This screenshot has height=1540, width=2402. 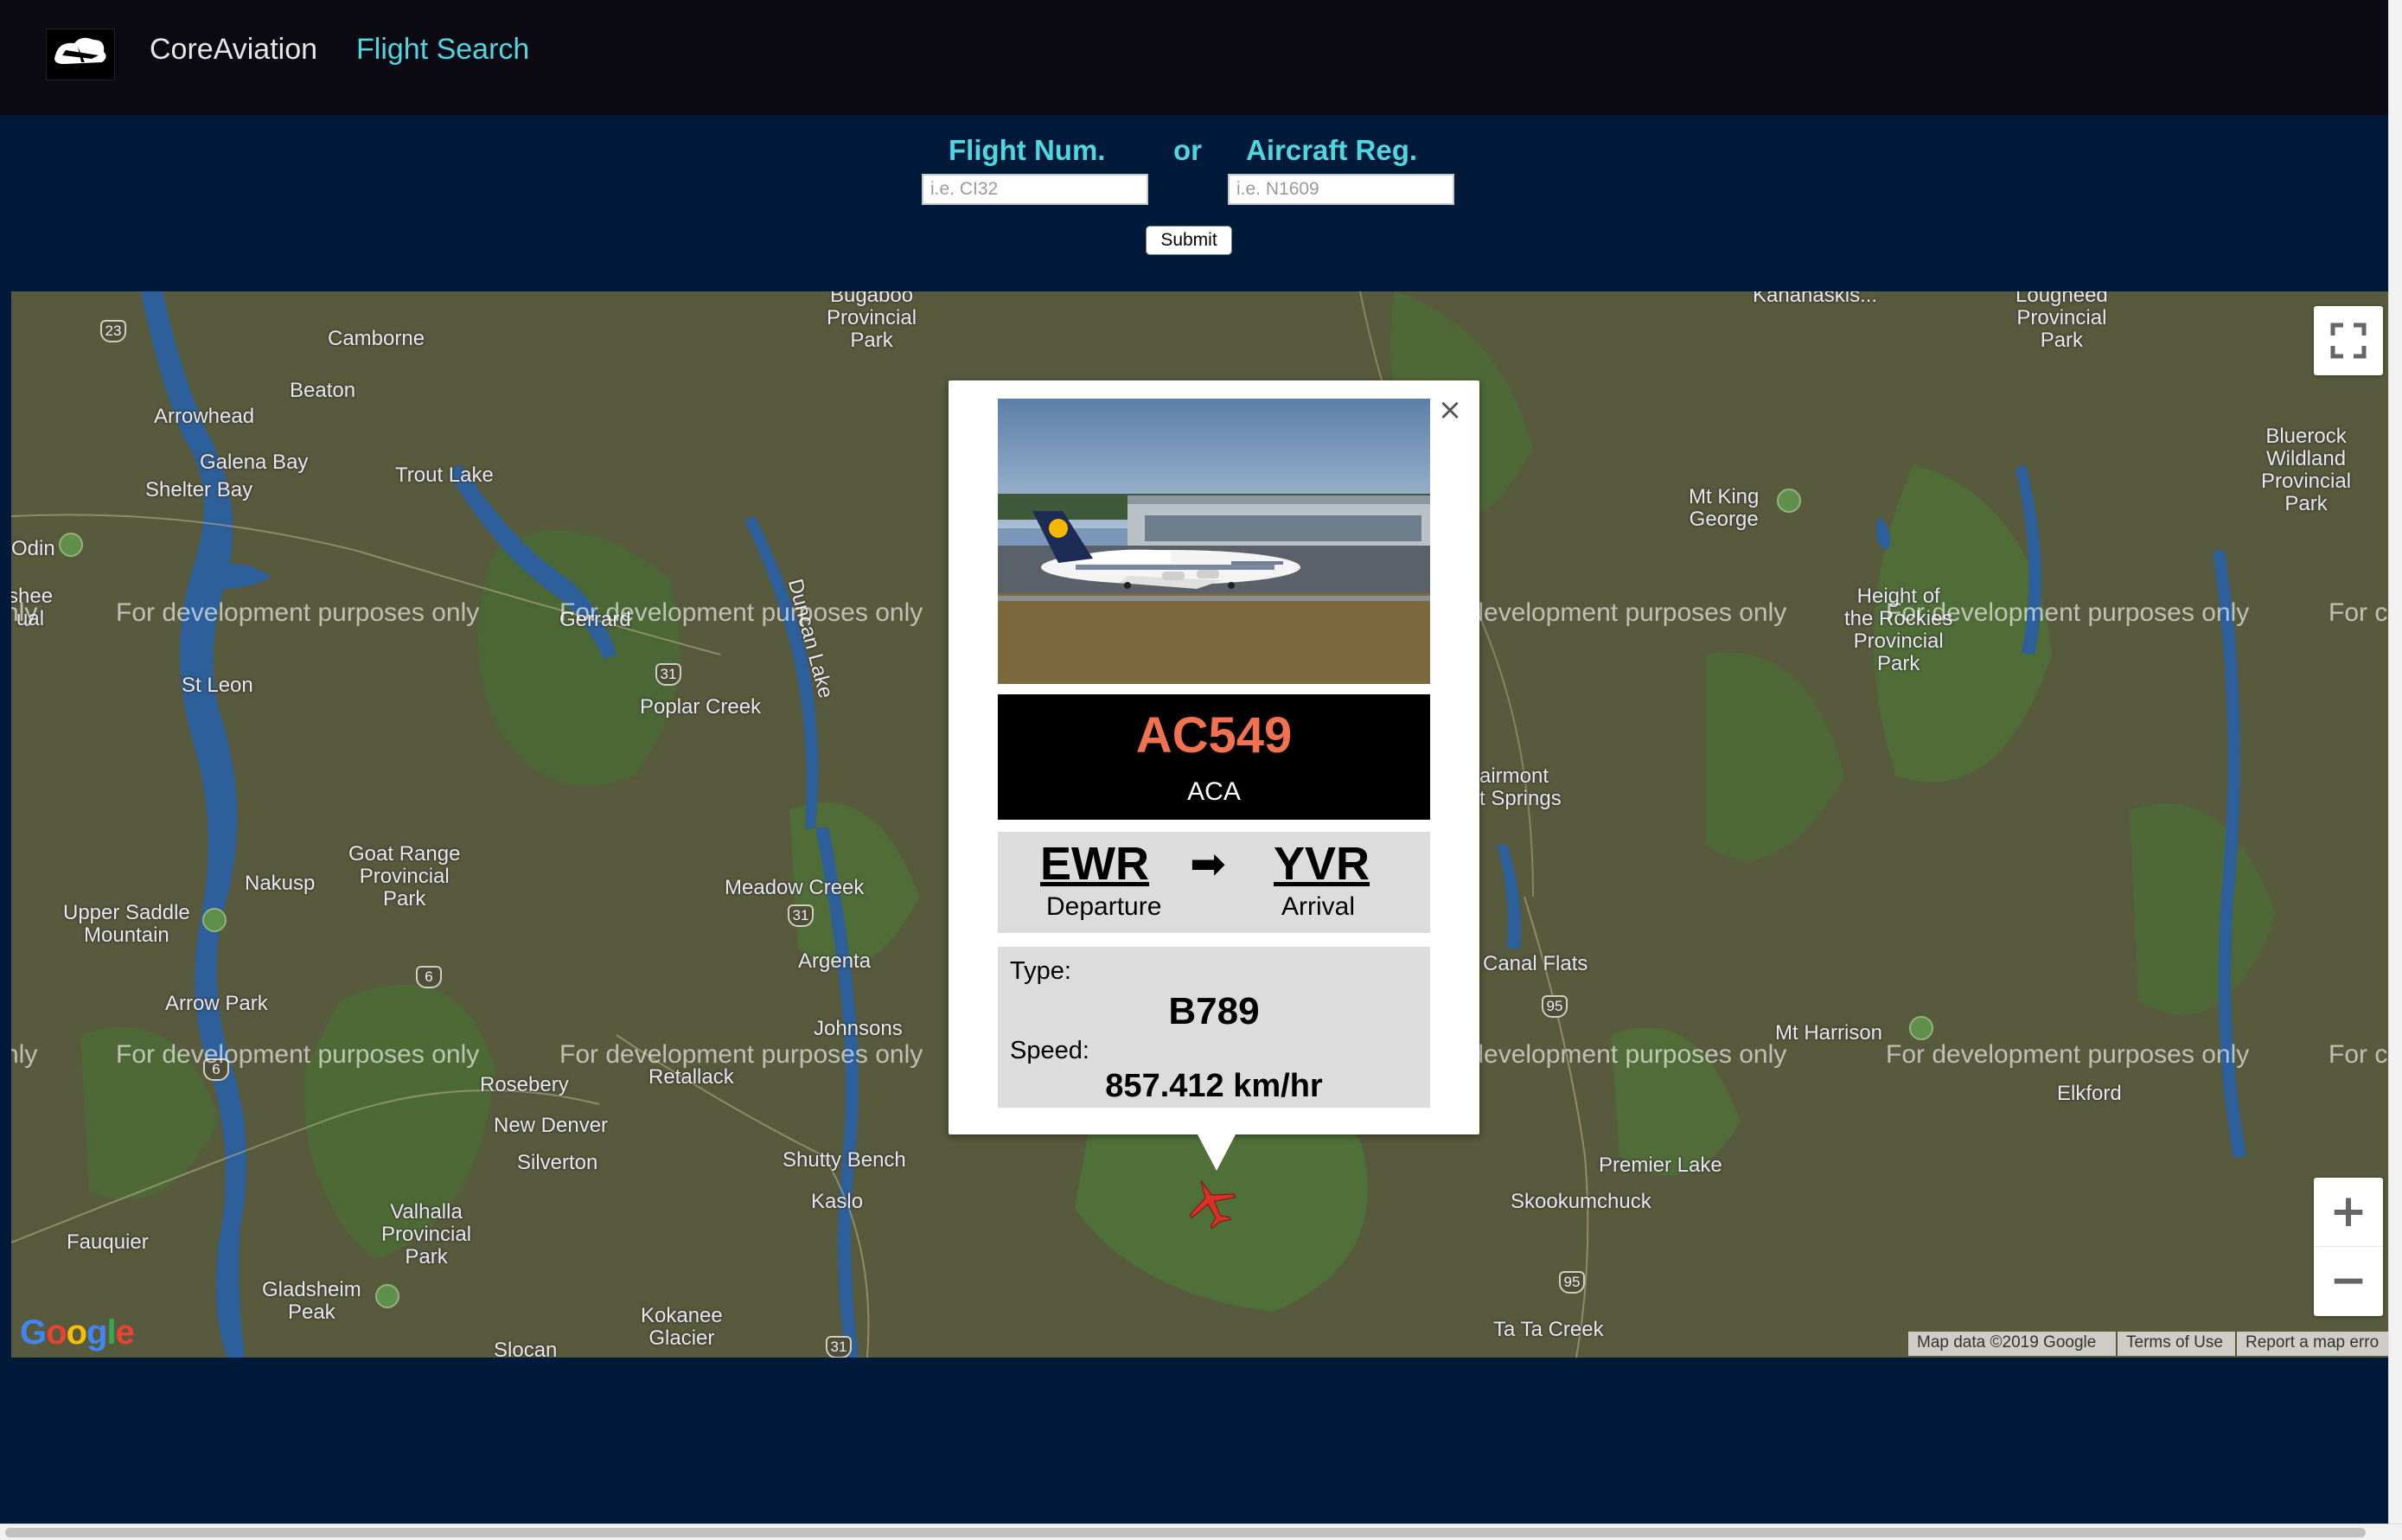 I want to click on close-button: ×, so click(x=1450, y=410).